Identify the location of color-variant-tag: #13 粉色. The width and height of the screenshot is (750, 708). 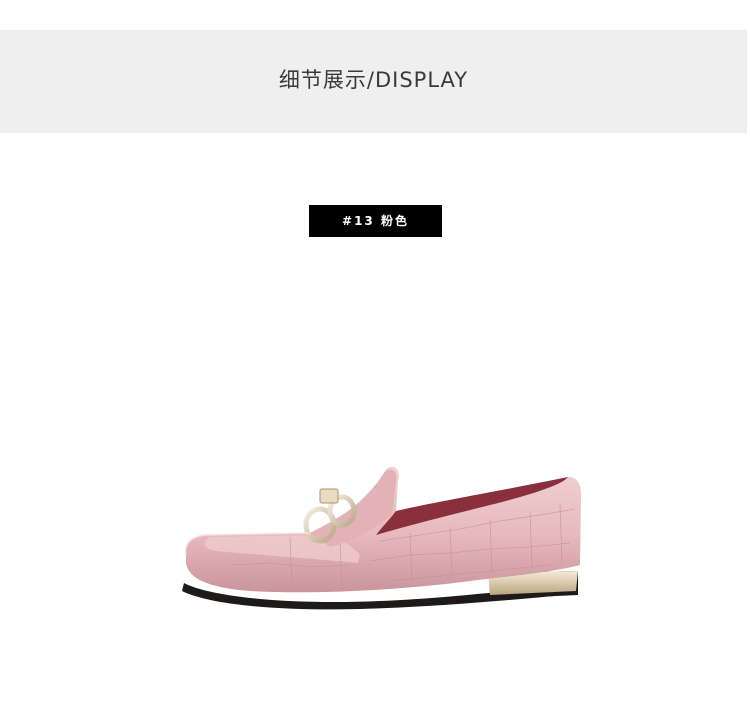
(375, 221).